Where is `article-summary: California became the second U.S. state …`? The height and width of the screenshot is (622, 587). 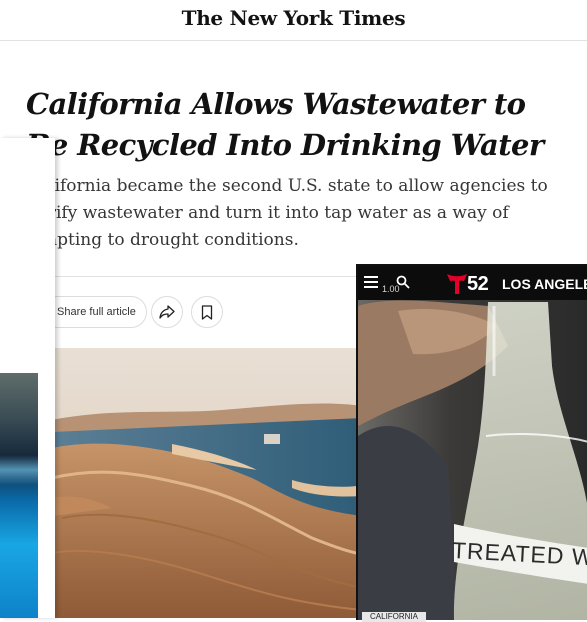 article-summary: California became the second U.S. state … is located at coordinates (287, 213).